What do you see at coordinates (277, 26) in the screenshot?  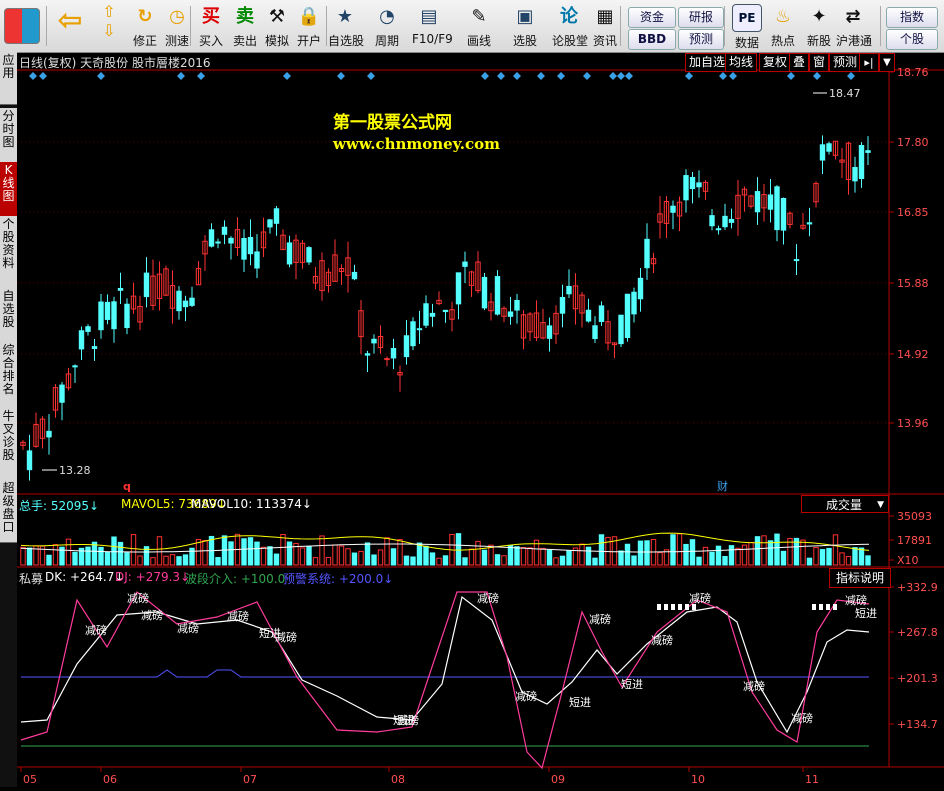 I see `simulate-button: ⚒ 模拟` at bounding box center [277, 26].